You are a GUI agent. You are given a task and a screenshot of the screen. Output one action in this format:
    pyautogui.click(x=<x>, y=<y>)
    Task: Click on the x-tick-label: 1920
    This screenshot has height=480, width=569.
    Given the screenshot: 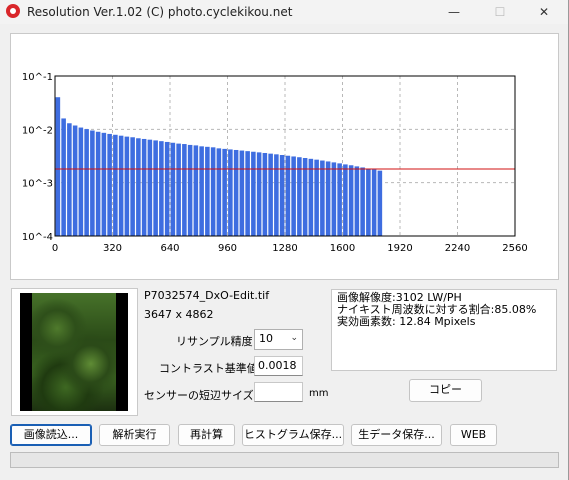 What is the action you would take?
    pyautogui.click(x=399, y=248)
    